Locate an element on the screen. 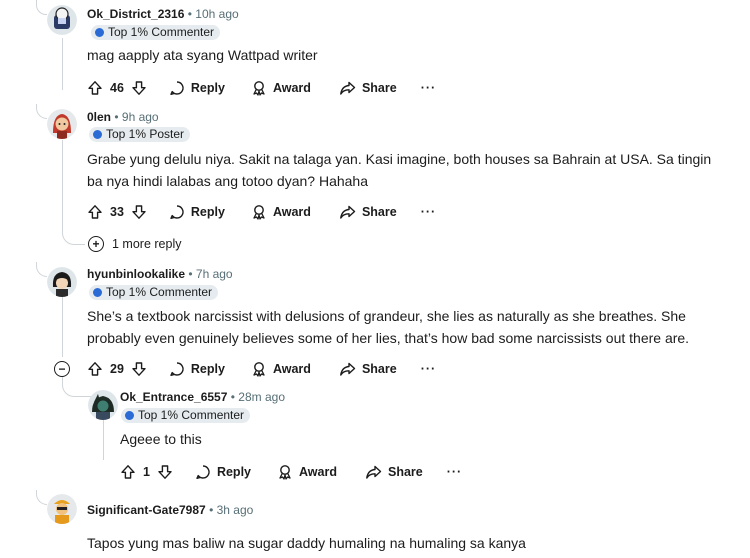 This screenshot has height=558, width=750. reply-label: Reply is located at coordinates (207, 369).